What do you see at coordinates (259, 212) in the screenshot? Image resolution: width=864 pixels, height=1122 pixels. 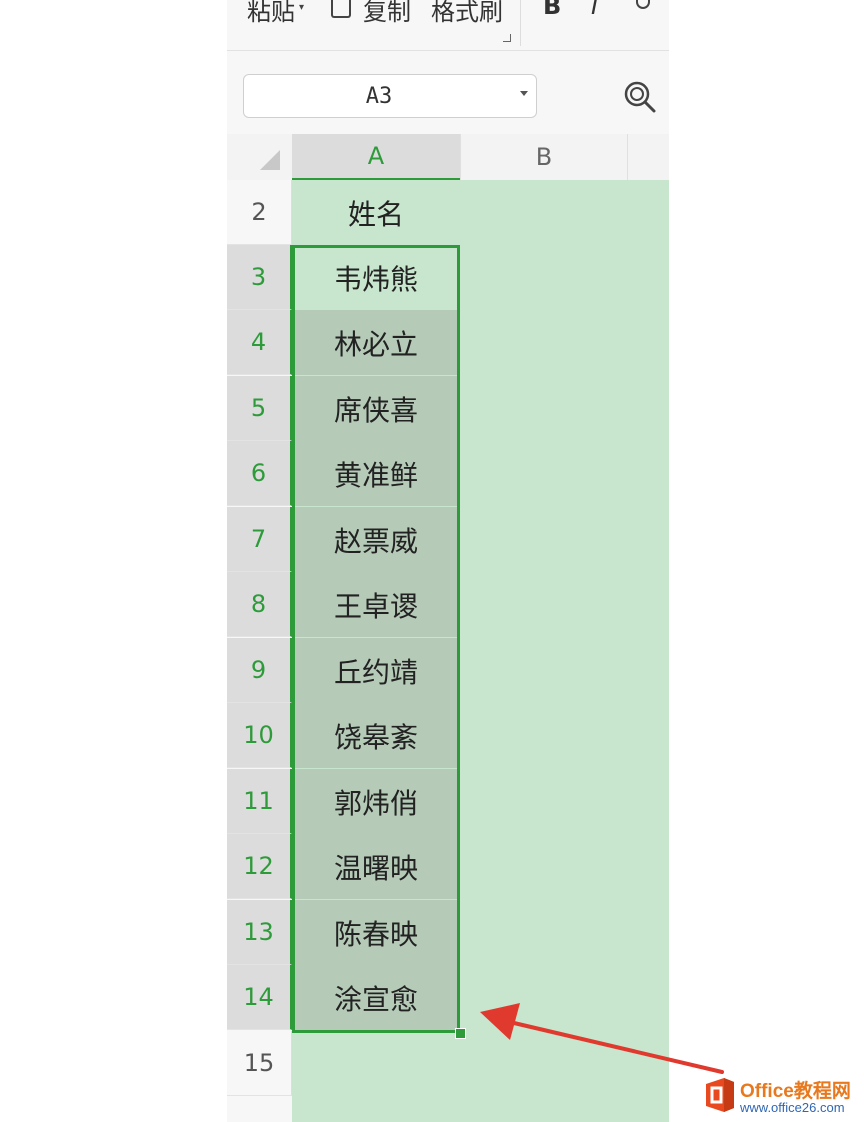 I see `row-header-2: 2` at bounding box center [259, 212].